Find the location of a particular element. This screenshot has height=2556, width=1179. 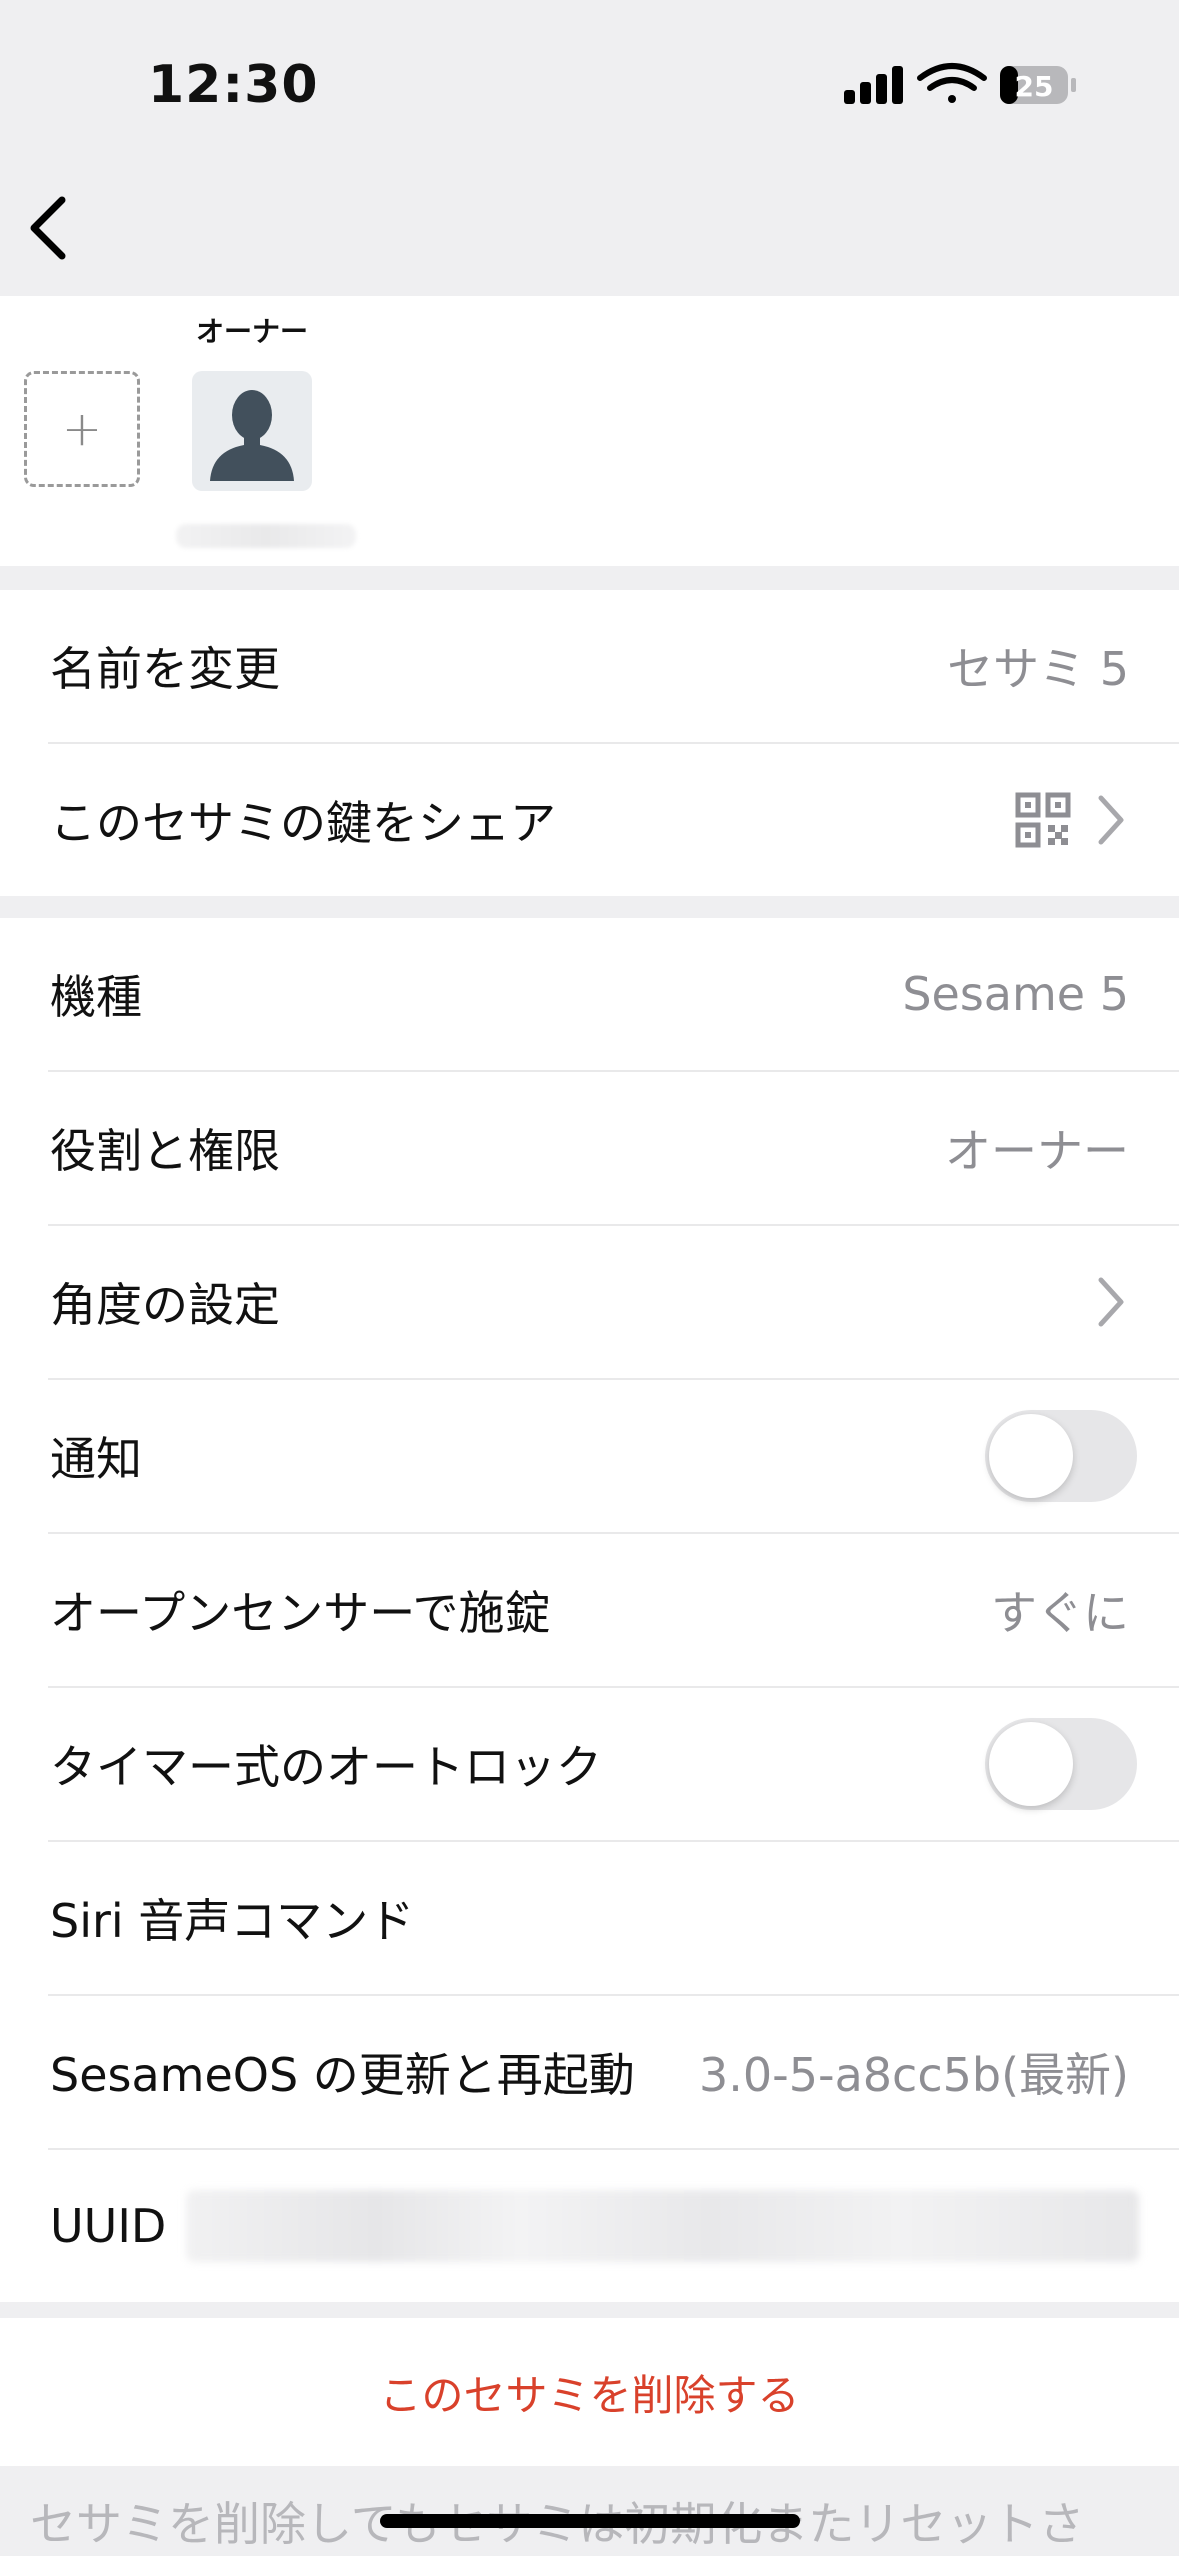

home-indicator is located at coordinates (590, 2521).